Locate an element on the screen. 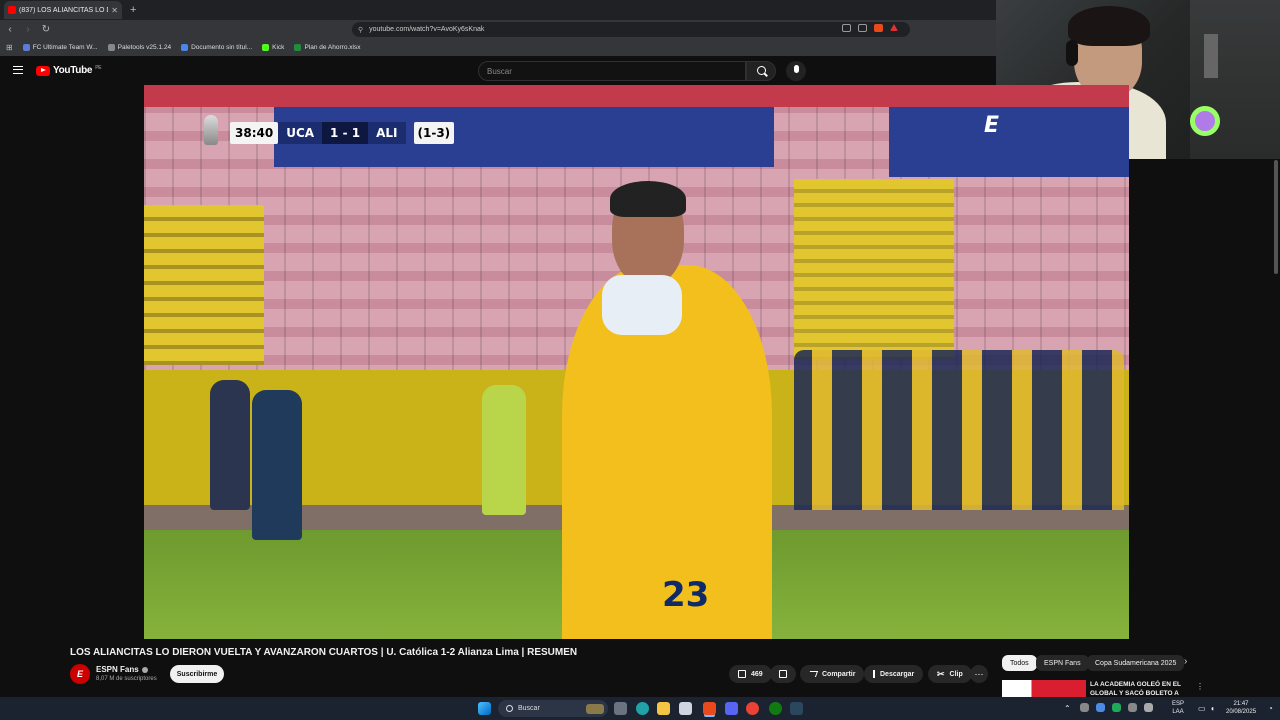  steward-figure is located at coordinates (504, 450).